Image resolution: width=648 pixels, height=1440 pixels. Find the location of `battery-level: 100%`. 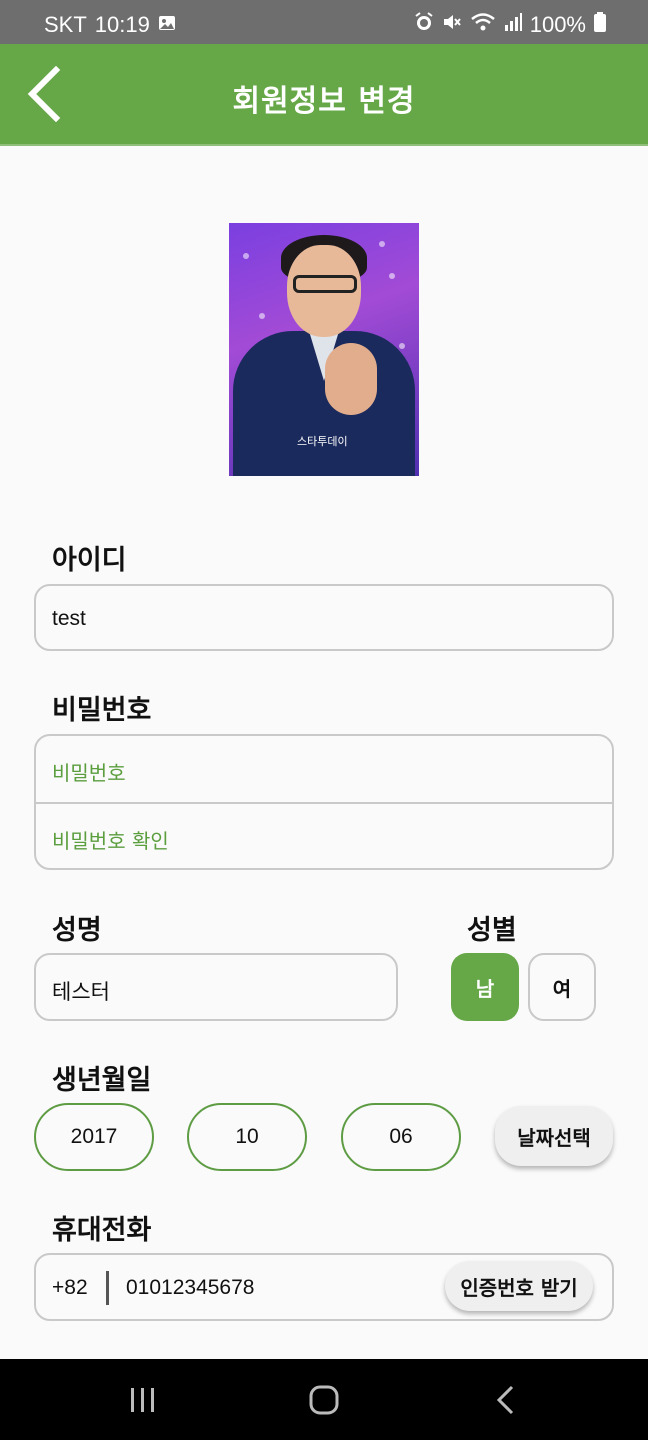

battery-level: 100% is located at coordinates (557, 24).